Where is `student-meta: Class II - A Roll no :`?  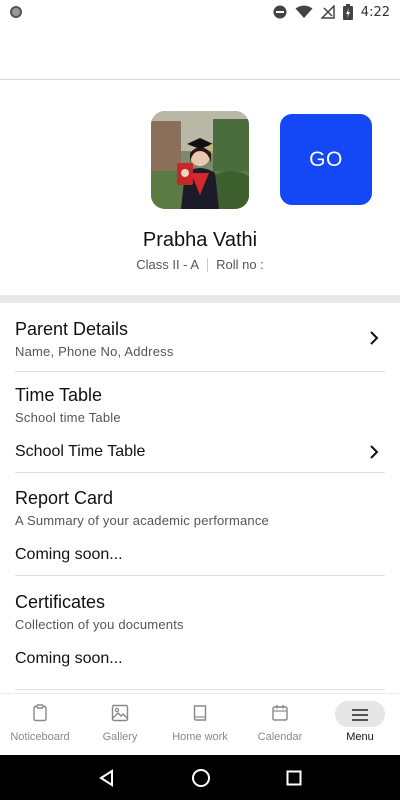 student-meta: Class II - A Roll no : is located at coordinates (200, 264).